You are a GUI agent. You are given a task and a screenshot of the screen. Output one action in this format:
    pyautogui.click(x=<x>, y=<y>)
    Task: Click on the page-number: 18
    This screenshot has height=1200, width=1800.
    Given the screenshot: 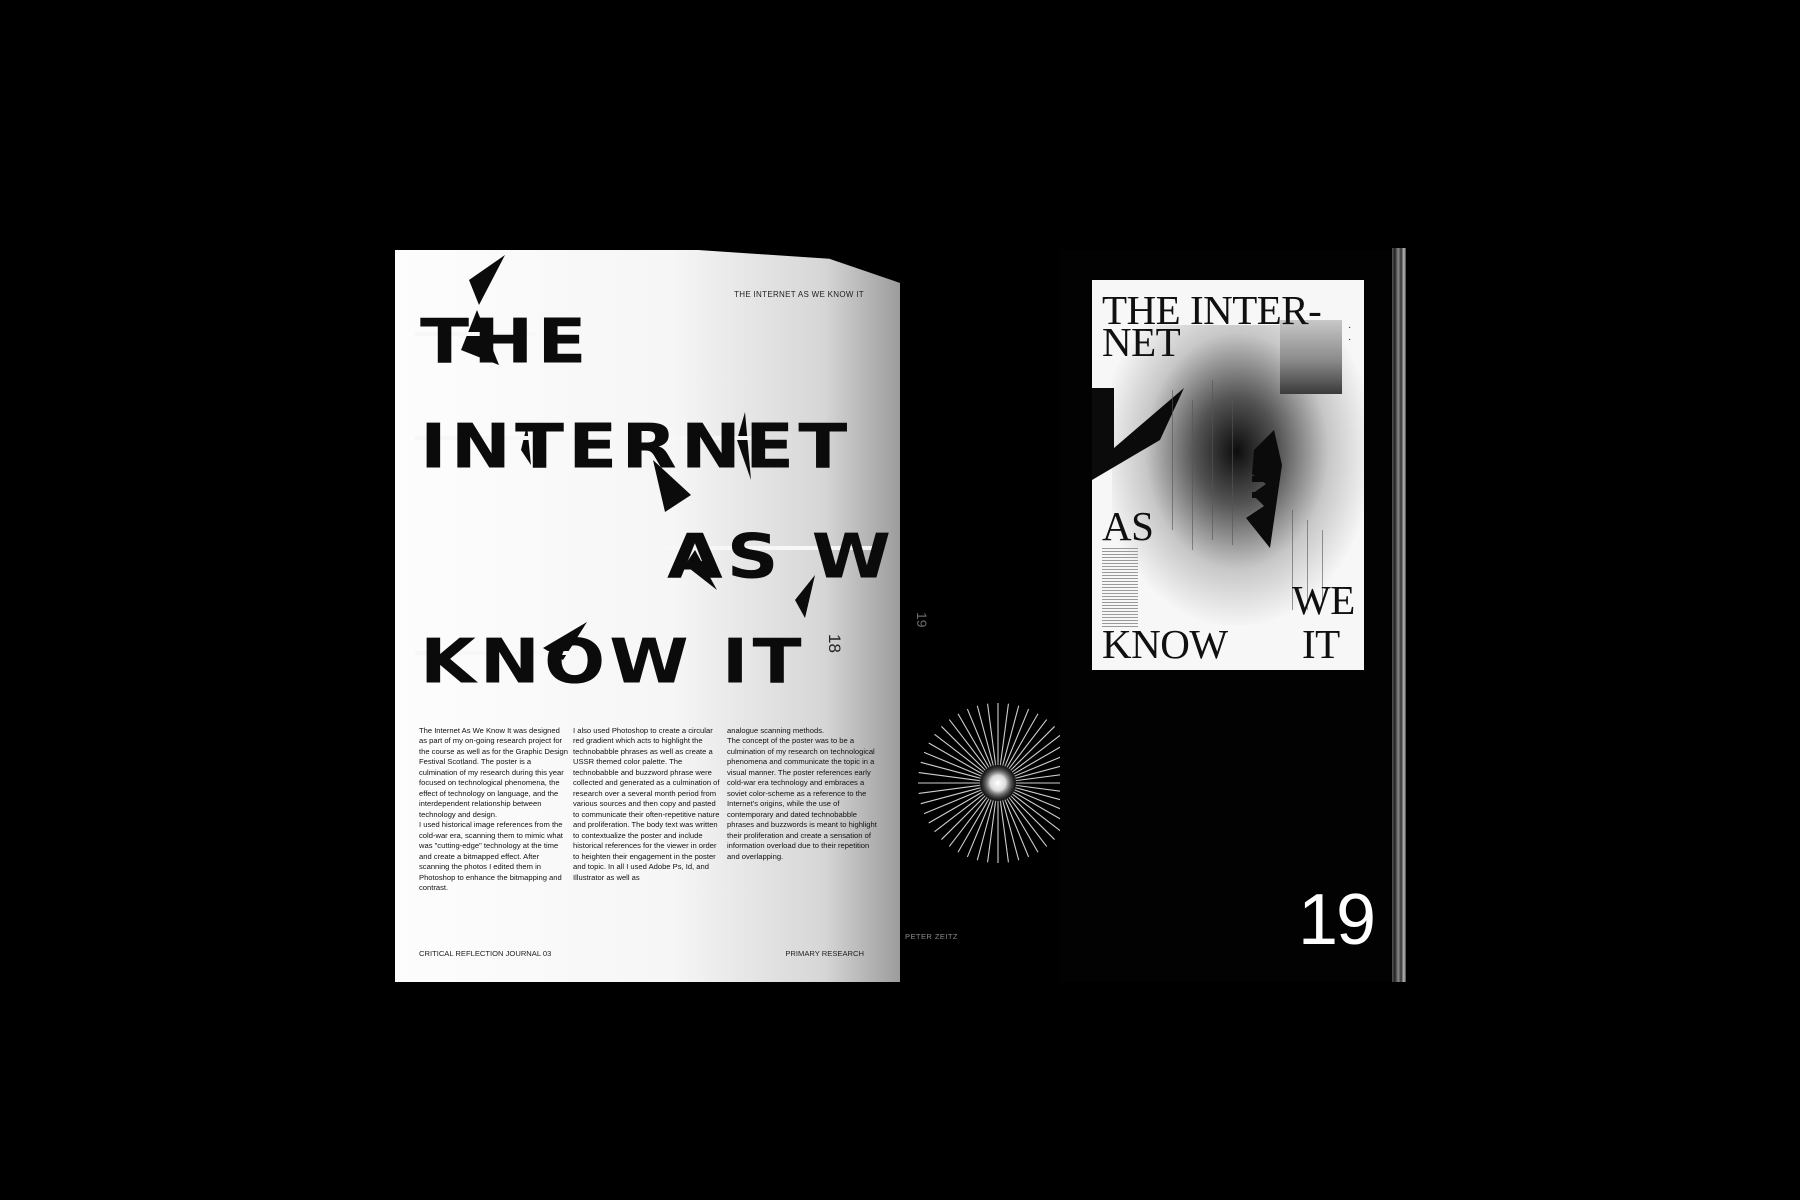 What is the action you would take?
    pyautogui.click(x=834, y=643)
    